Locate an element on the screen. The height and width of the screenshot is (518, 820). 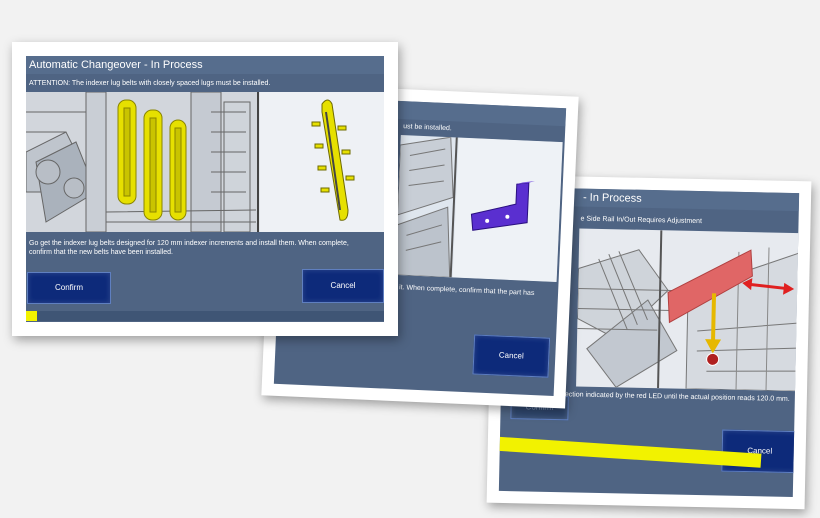
red-led is located at coordinates (713, 359).